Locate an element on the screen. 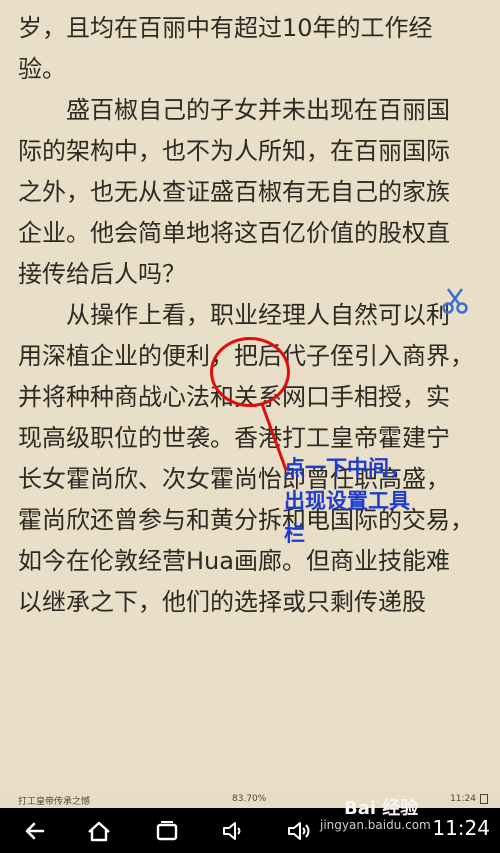 This screenshot has height=853, width=500. volume-up-button is located at coordinates (299, 831).